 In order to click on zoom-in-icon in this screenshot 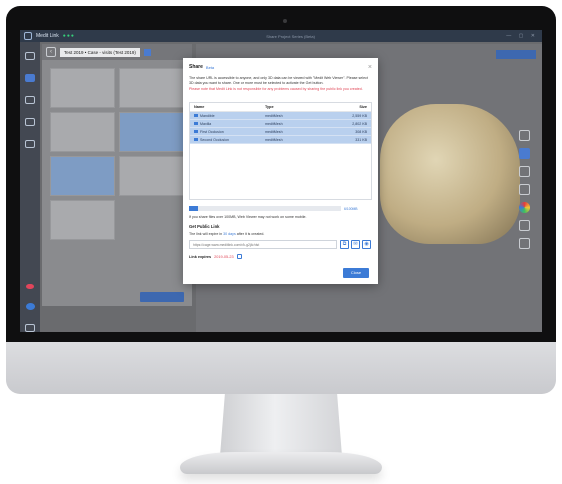, I will do `click(524, 171)`.